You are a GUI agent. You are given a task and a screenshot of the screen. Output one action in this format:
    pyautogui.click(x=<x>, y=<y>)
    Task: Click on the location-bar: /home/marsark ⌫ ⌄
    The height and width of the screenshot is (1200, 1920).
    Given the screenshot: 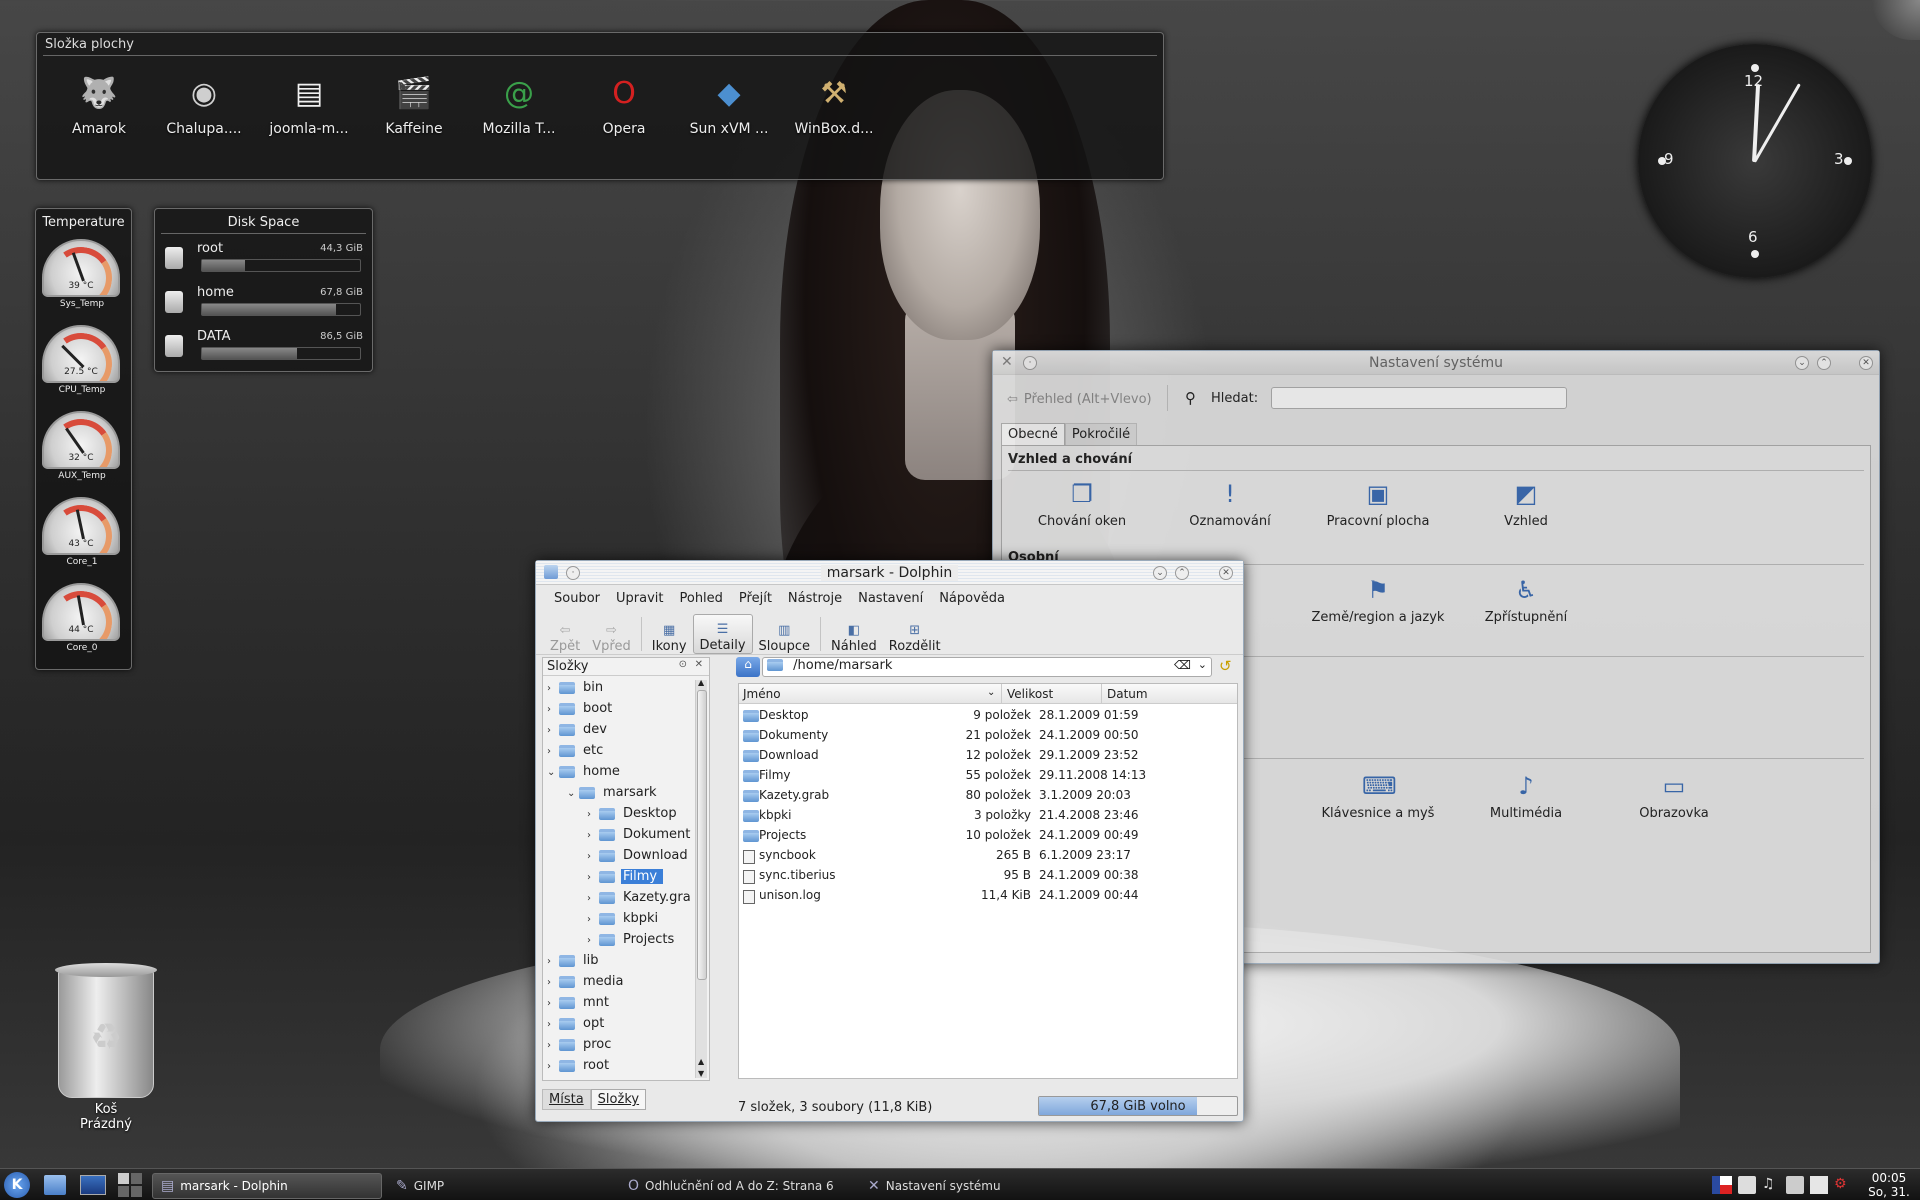 What is the action you would take?
    pyautogui.click(x=987, y=667)
    